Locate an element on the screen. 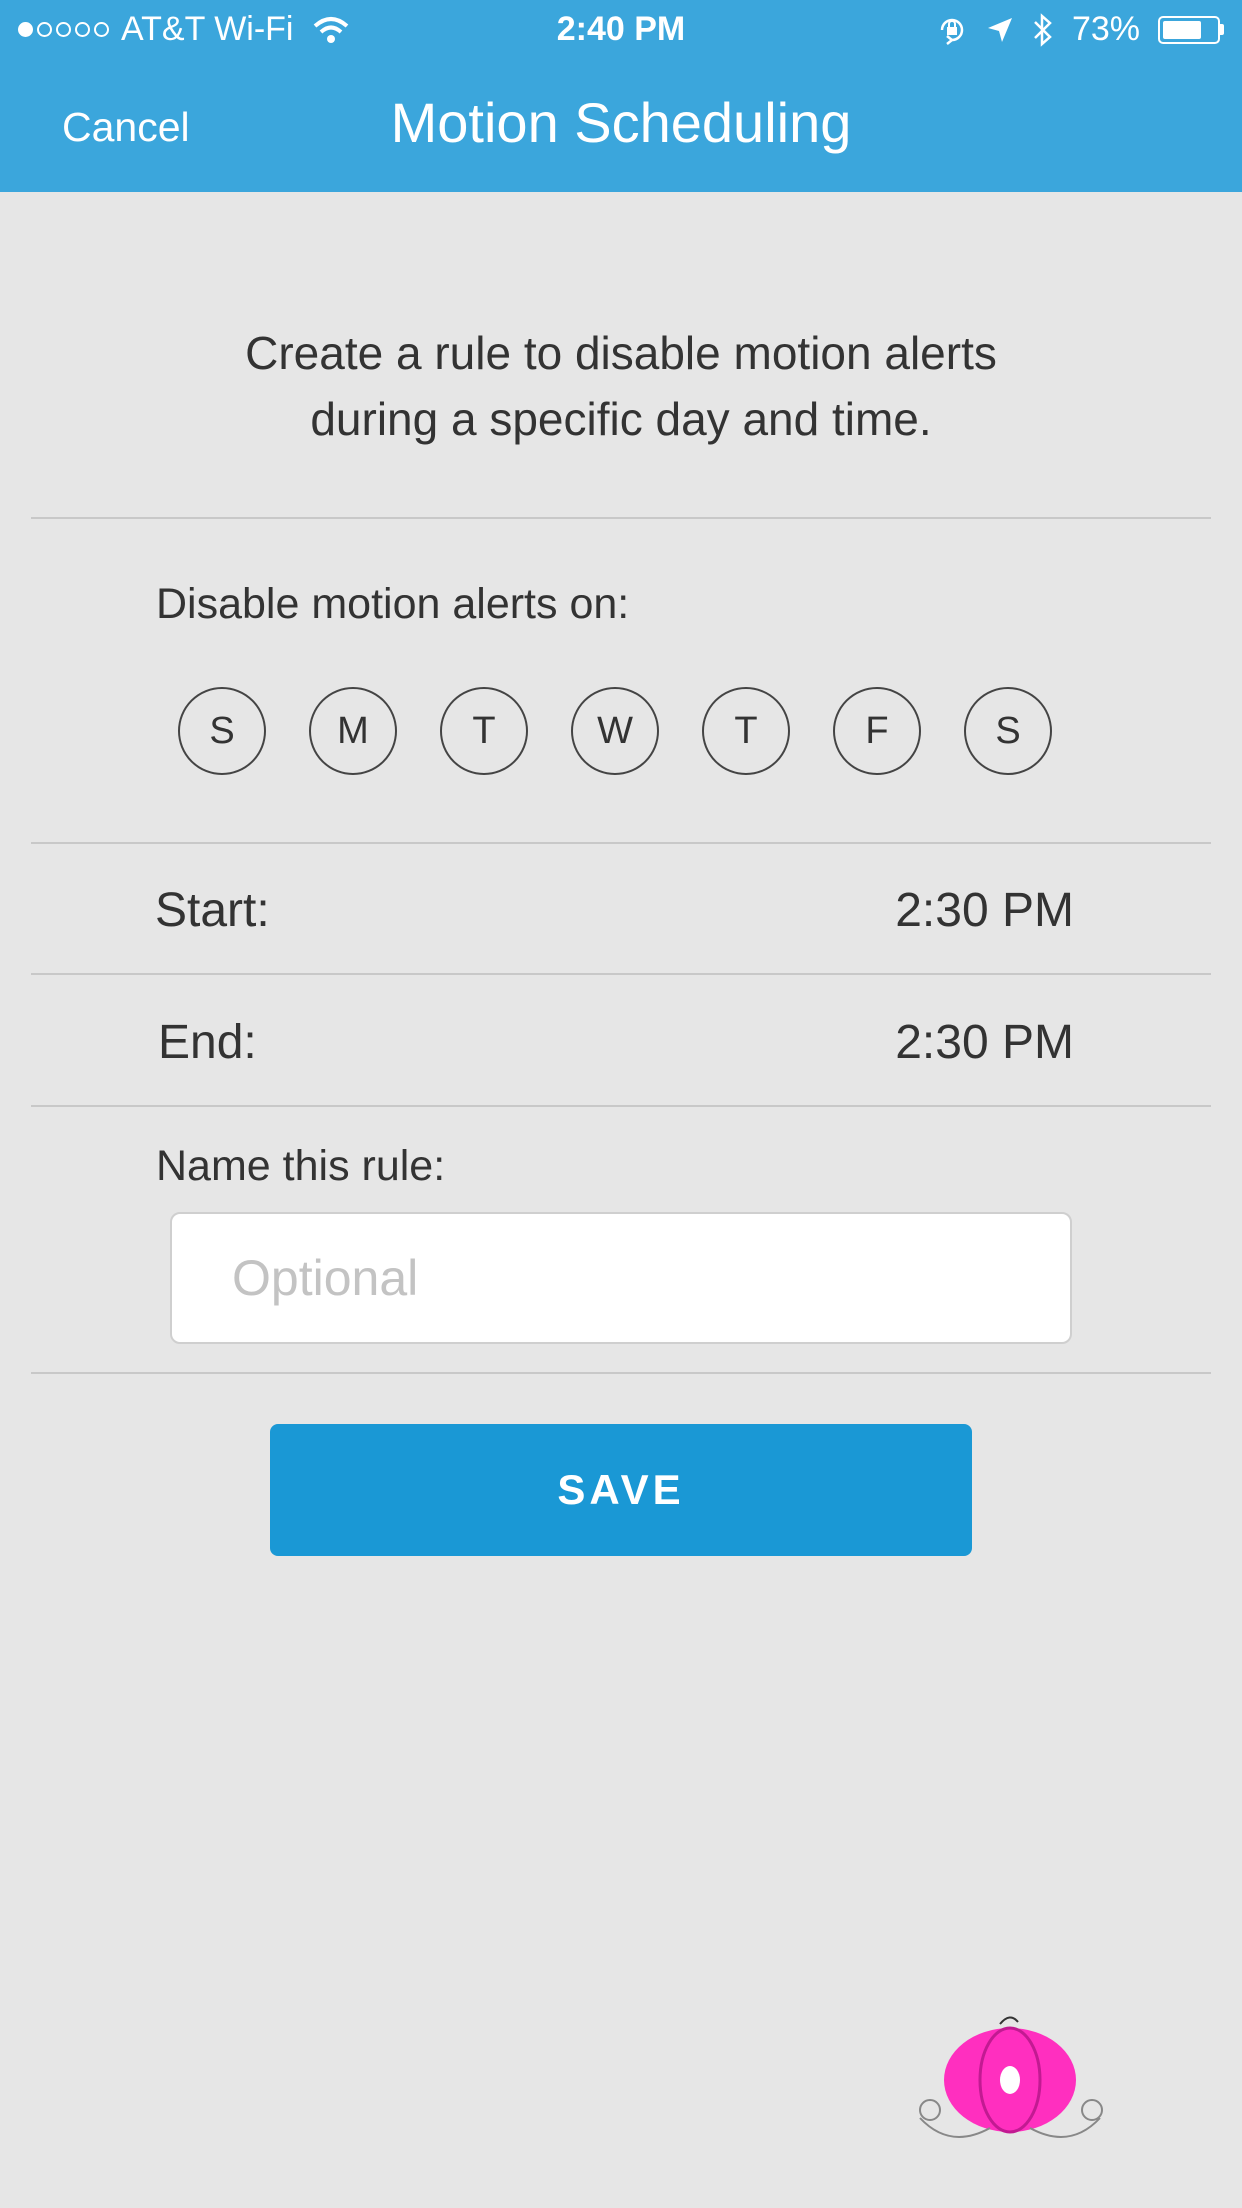  bluetooth-icon is located at coordinates (1043, 29).